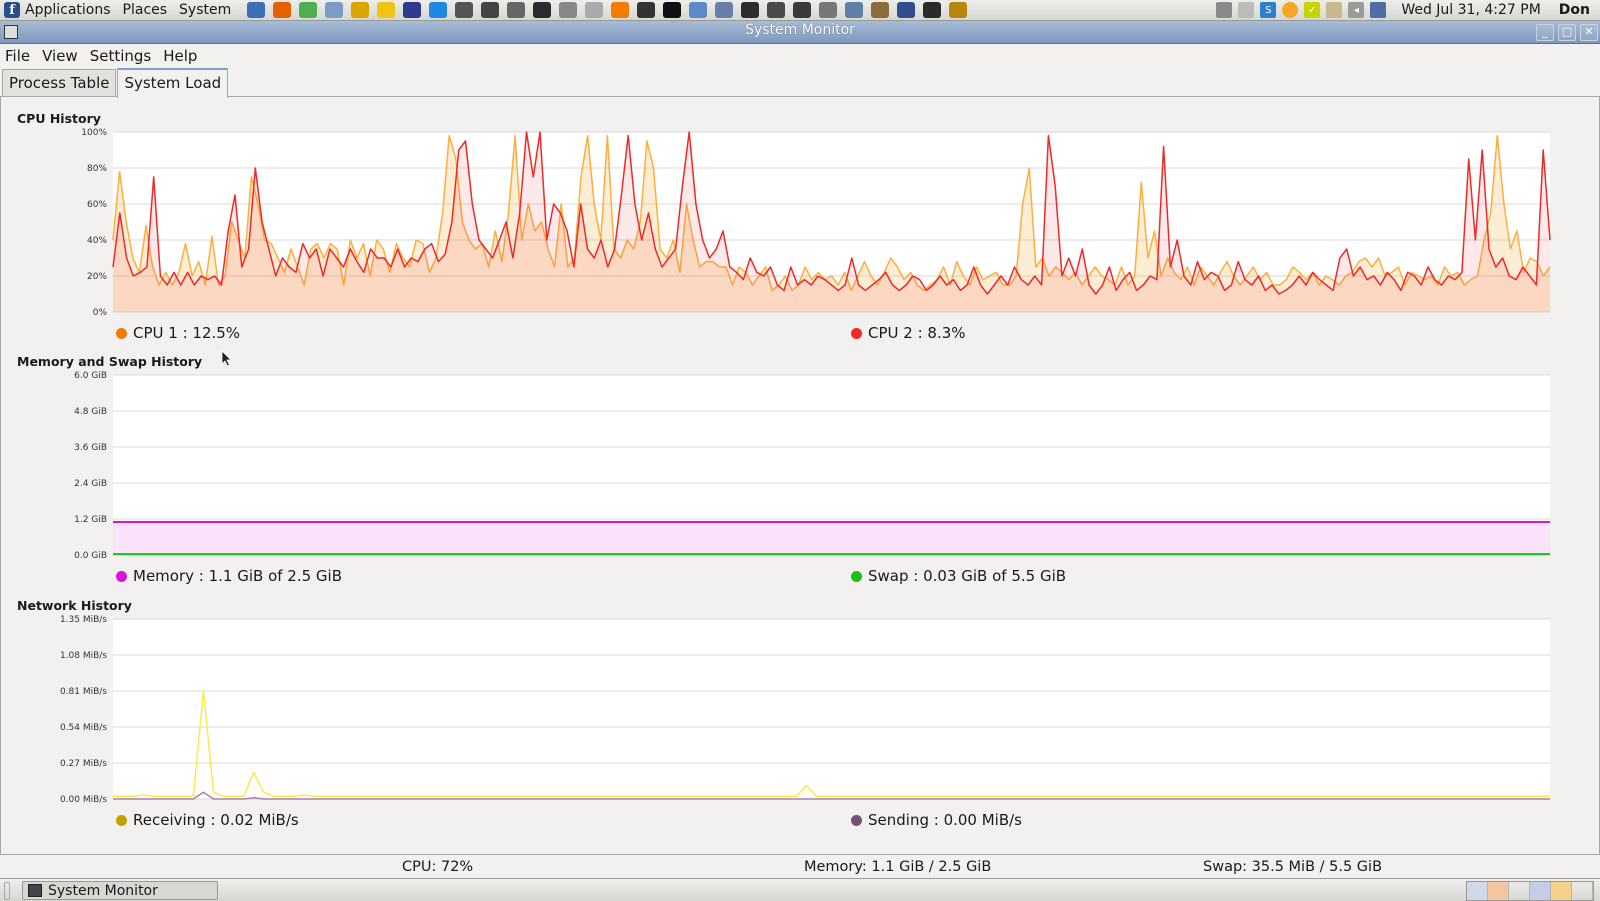 Image resolution: width=1600 pixels, height=901 pixels. Describe the element at coordinates (1290, 10) in the screenshot. I see `updates-tray-icon` at that location.